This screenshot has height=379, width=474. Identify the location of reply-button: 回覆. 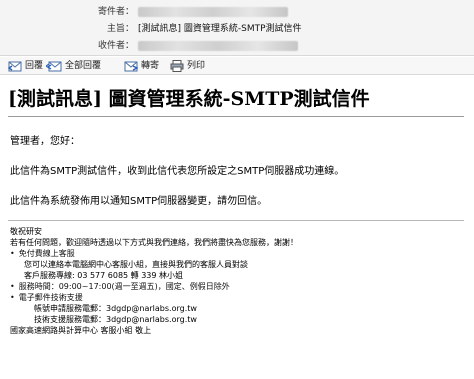
(25, 66).